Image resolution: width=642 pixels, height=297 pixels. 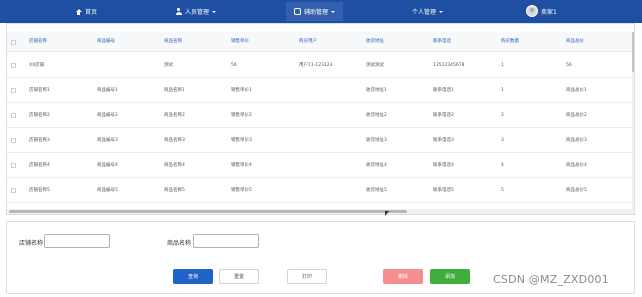 What do you see at coordinates (107, 165) in the screenshot?
I see `table-cell: 商品编号4` at bounding box center [107, 165].